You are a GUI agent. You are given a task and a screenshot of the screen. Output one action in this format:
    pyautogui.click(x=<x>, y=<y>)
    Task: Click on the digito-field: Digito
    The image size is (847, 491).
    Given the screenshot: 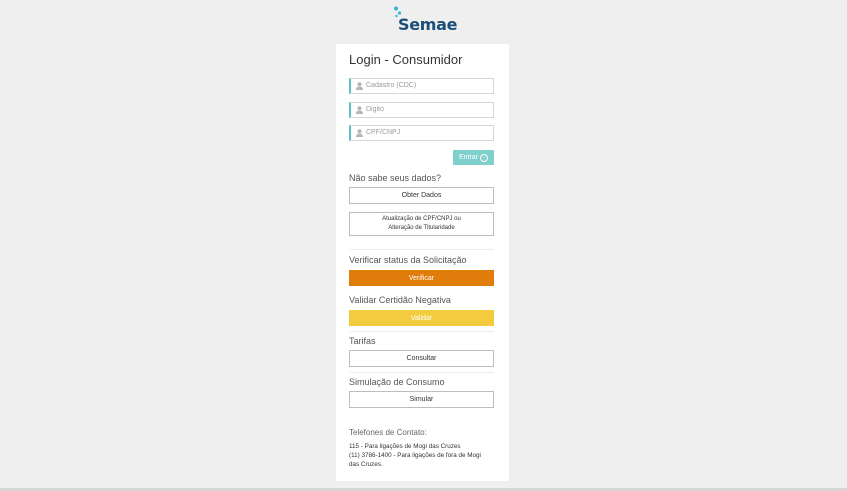 What is the action you would take?
    pyautogui.click(x=421, y=110)
    